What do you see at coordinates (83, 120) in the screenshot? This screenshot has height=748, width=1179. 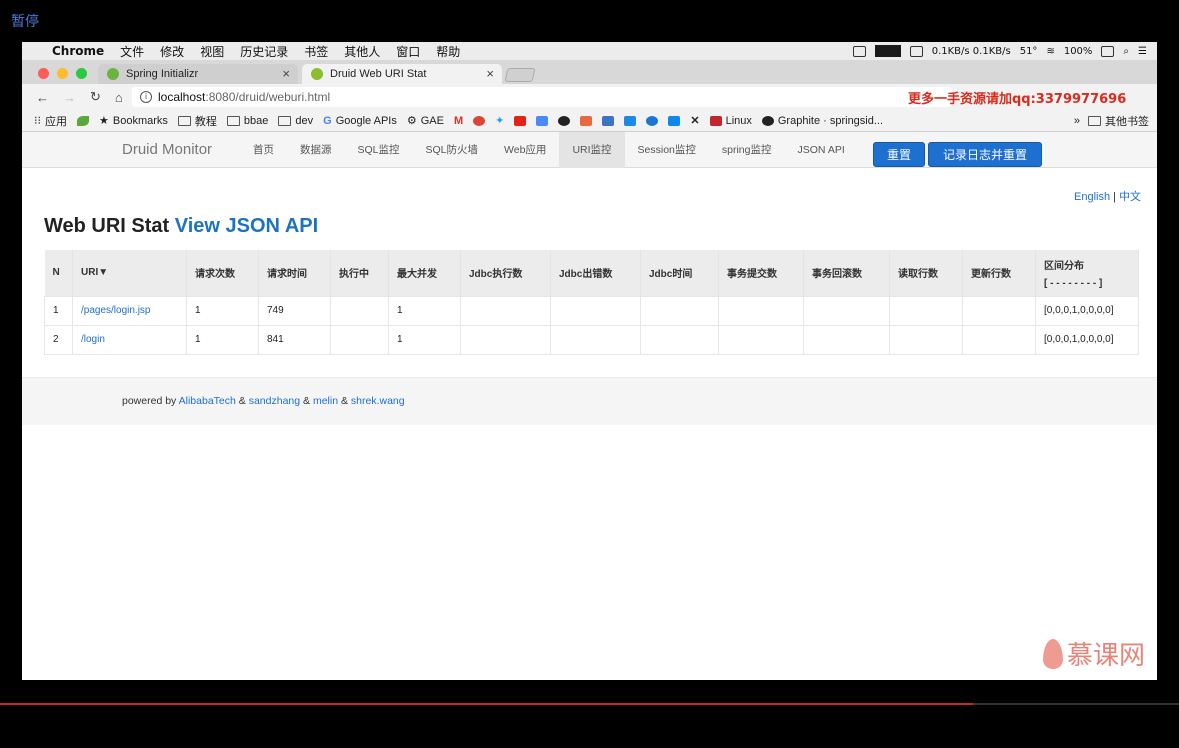 I see `leaf-icon` at bounding box center [83, 120].